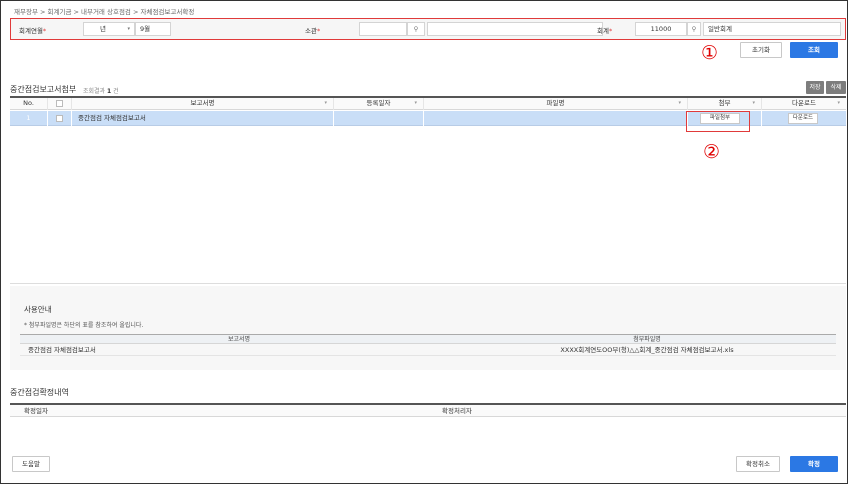 Image resolution: width=848 pixels, height=484 pixels. I want to click on highlight-box, so click(718, 121).